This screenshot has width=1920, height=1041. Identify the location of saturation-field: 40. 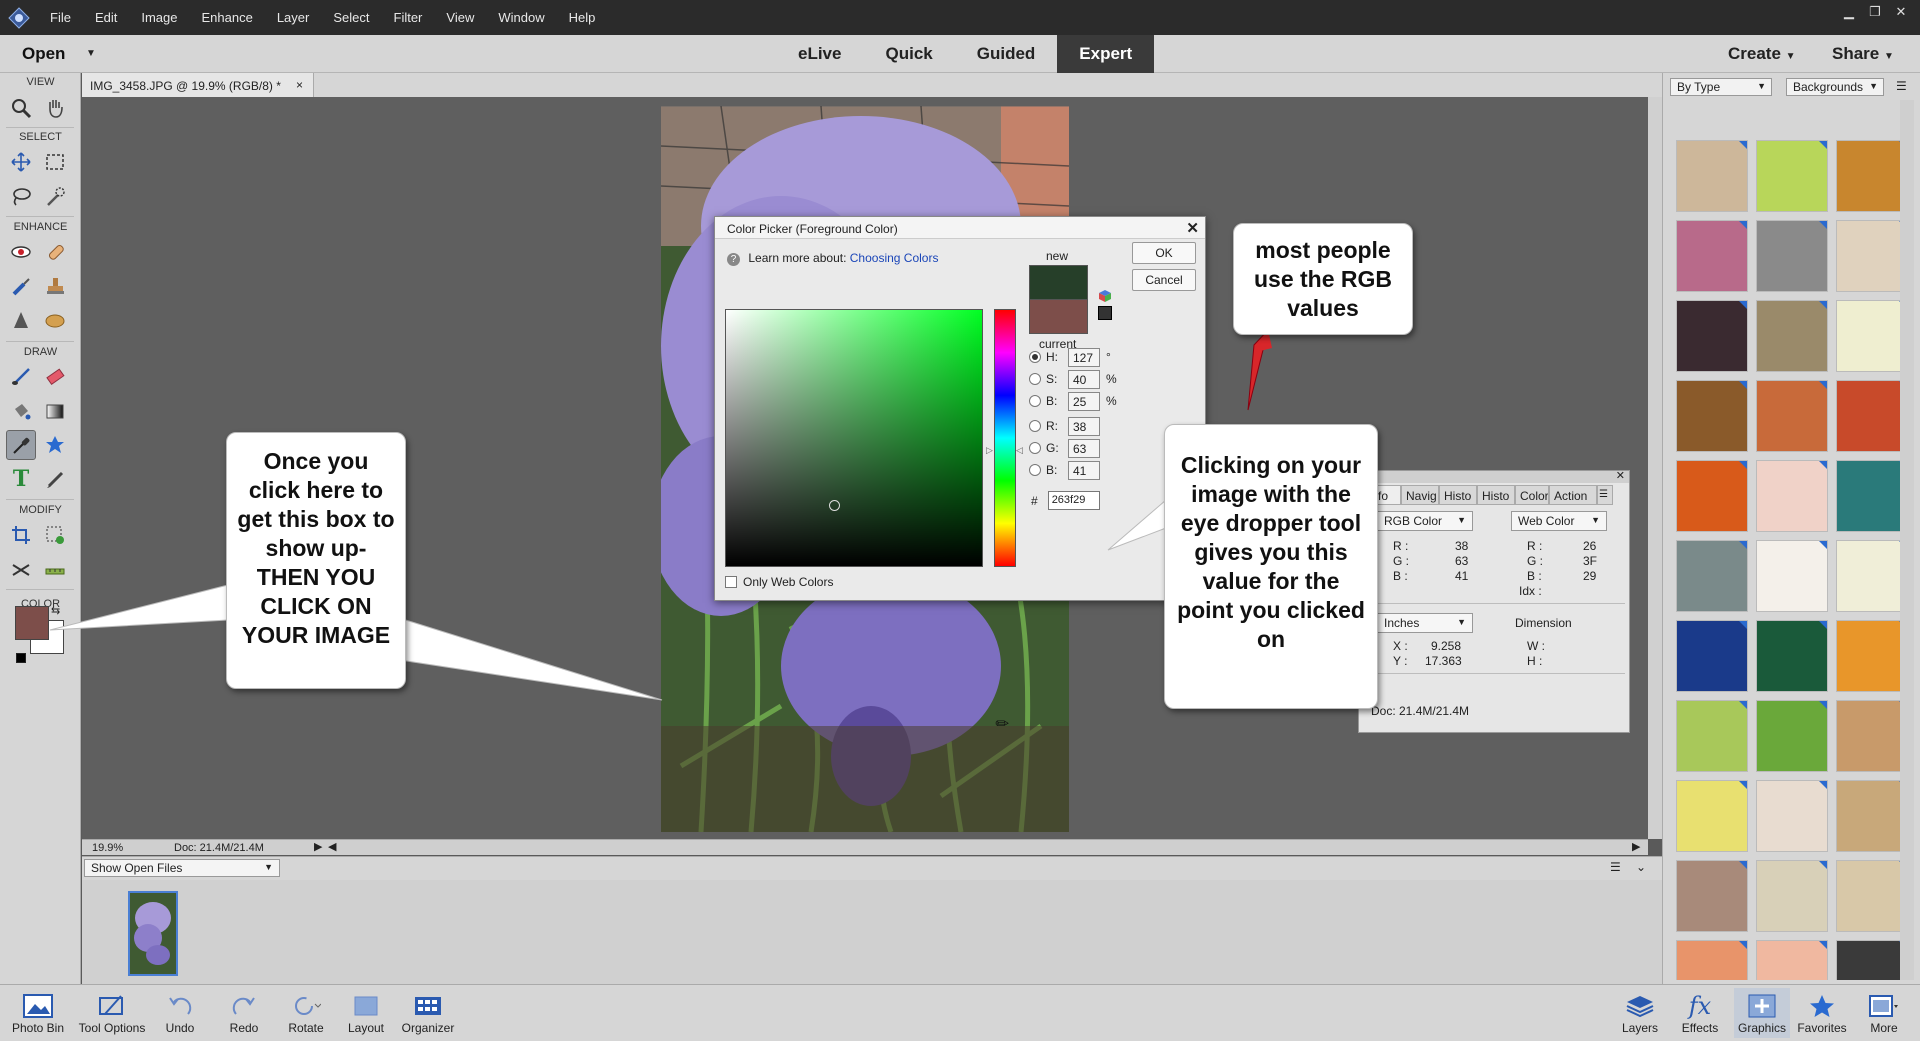
(1084, 379).